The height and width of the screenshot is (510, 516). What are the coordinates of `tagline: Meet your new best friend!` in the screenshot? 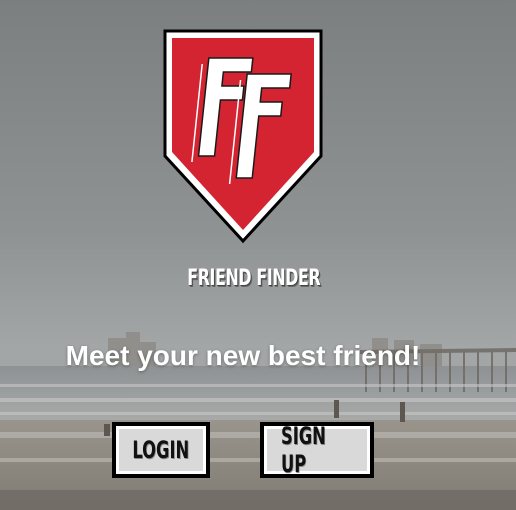 It's located at (243, 355).